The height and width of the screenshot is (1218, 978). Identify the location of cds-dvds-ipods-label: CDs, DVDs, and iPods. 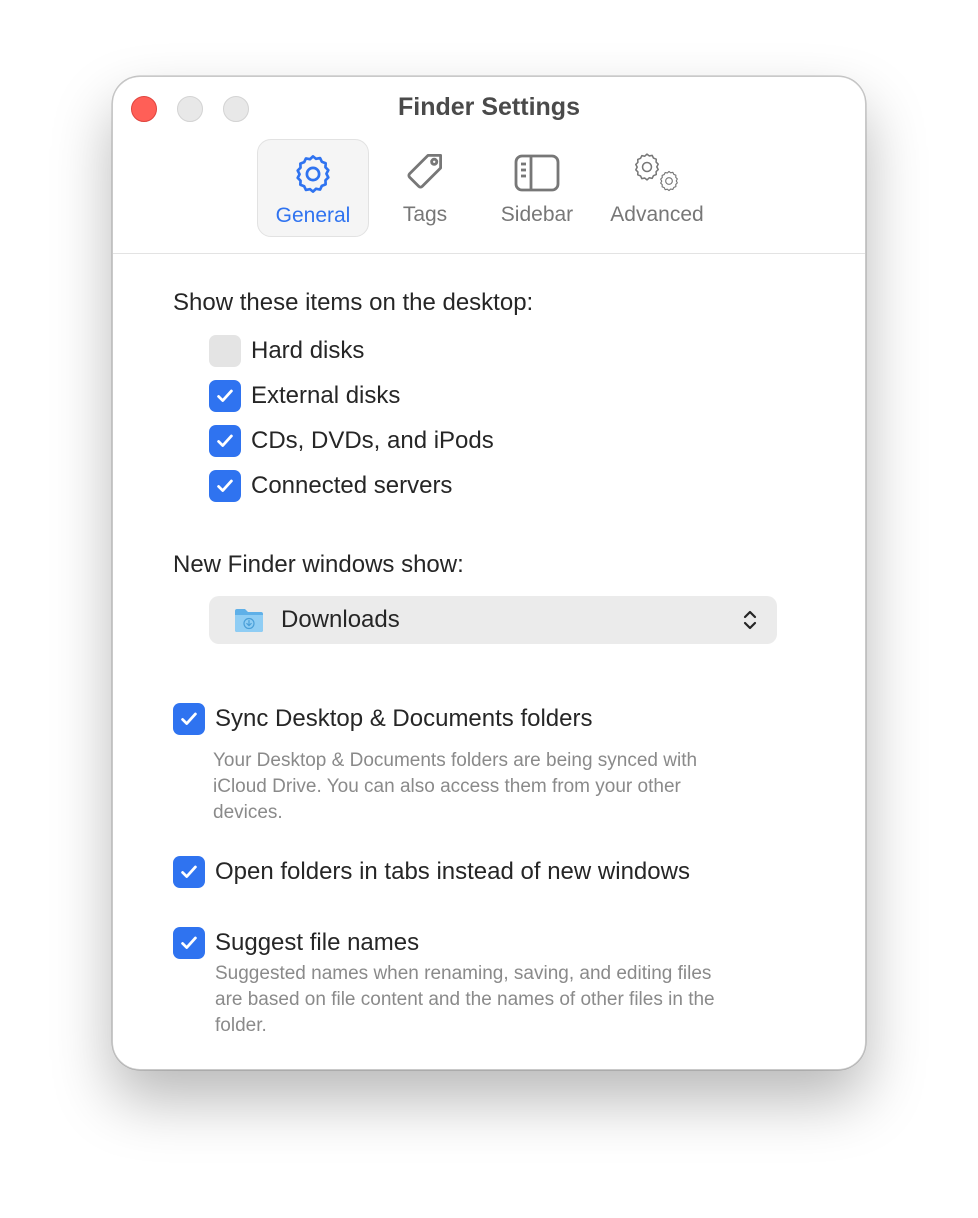
(372, 440).